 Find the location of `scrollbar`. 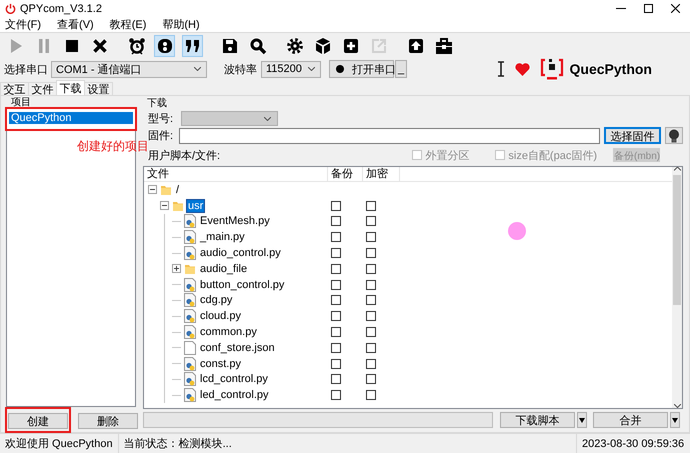

scrollbar is located at coordinates (677, 287).